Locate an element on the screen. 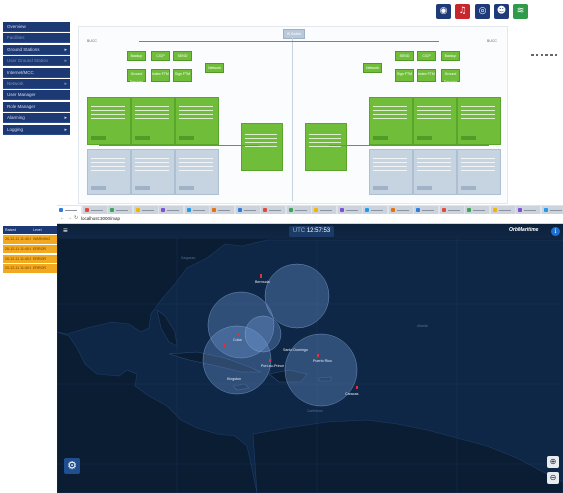  user-icon: ☻ is located at coordinates (501, 11).